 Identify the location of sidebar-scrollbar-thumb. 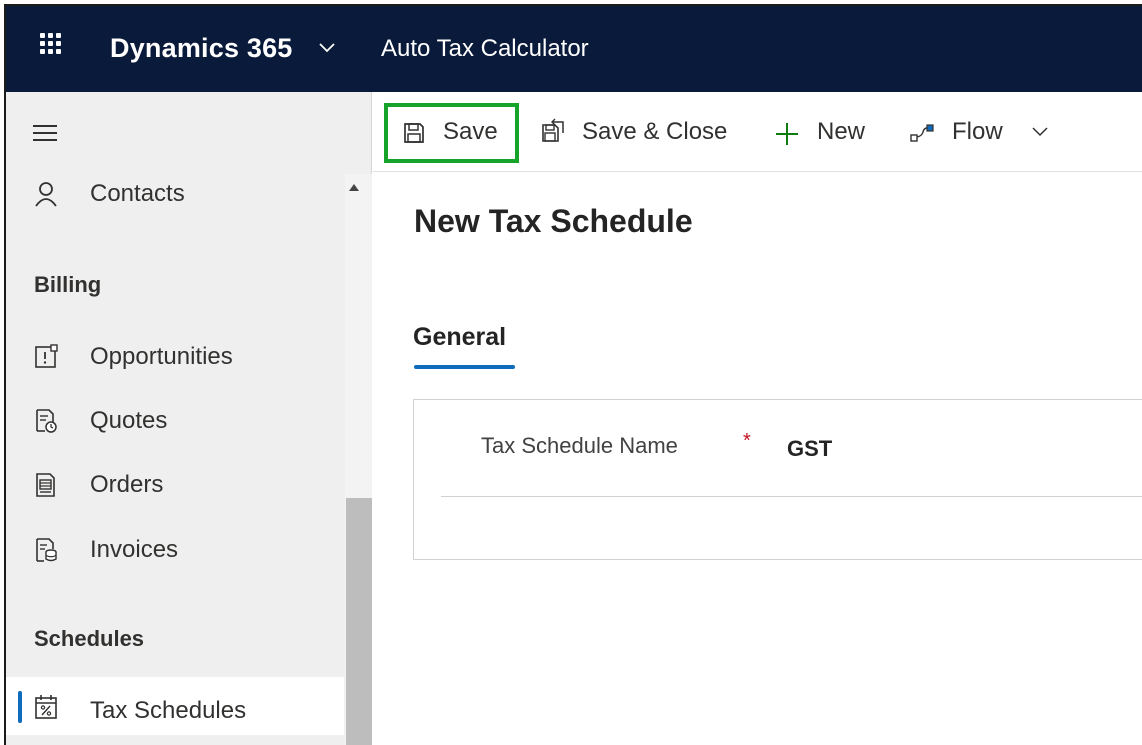
(359, 621).